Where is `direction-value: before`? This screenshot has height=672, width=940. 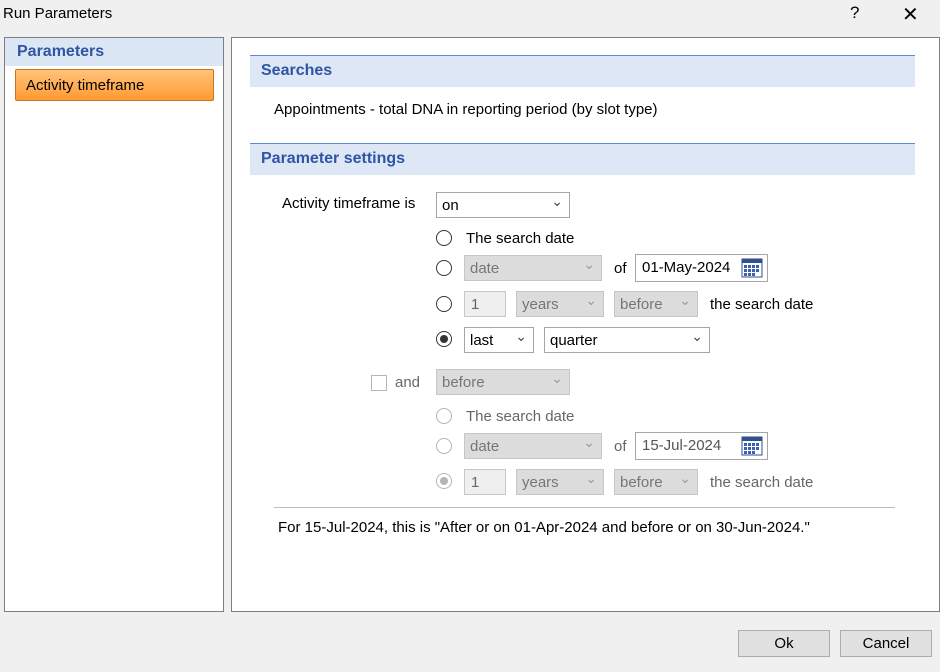
direction-value: before is located at coordinates (641, 304).